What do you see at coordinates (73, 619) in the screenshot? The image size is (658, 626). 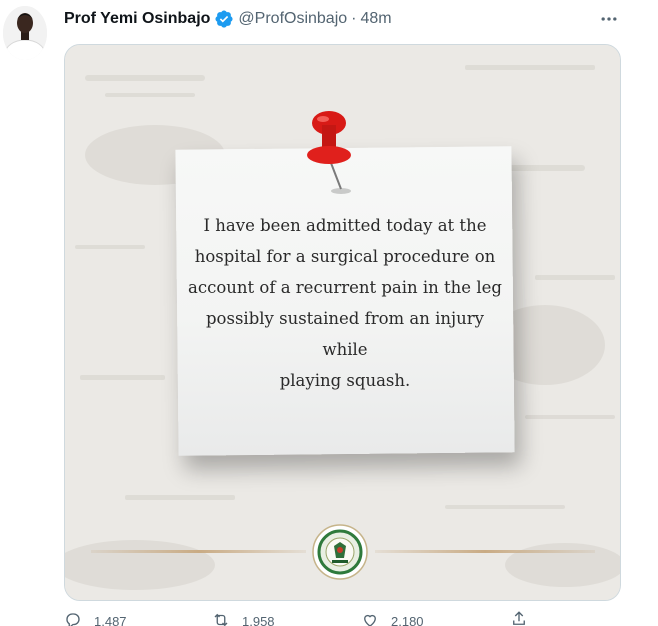 I see `reply-icon` at bounding box center [73, 619].